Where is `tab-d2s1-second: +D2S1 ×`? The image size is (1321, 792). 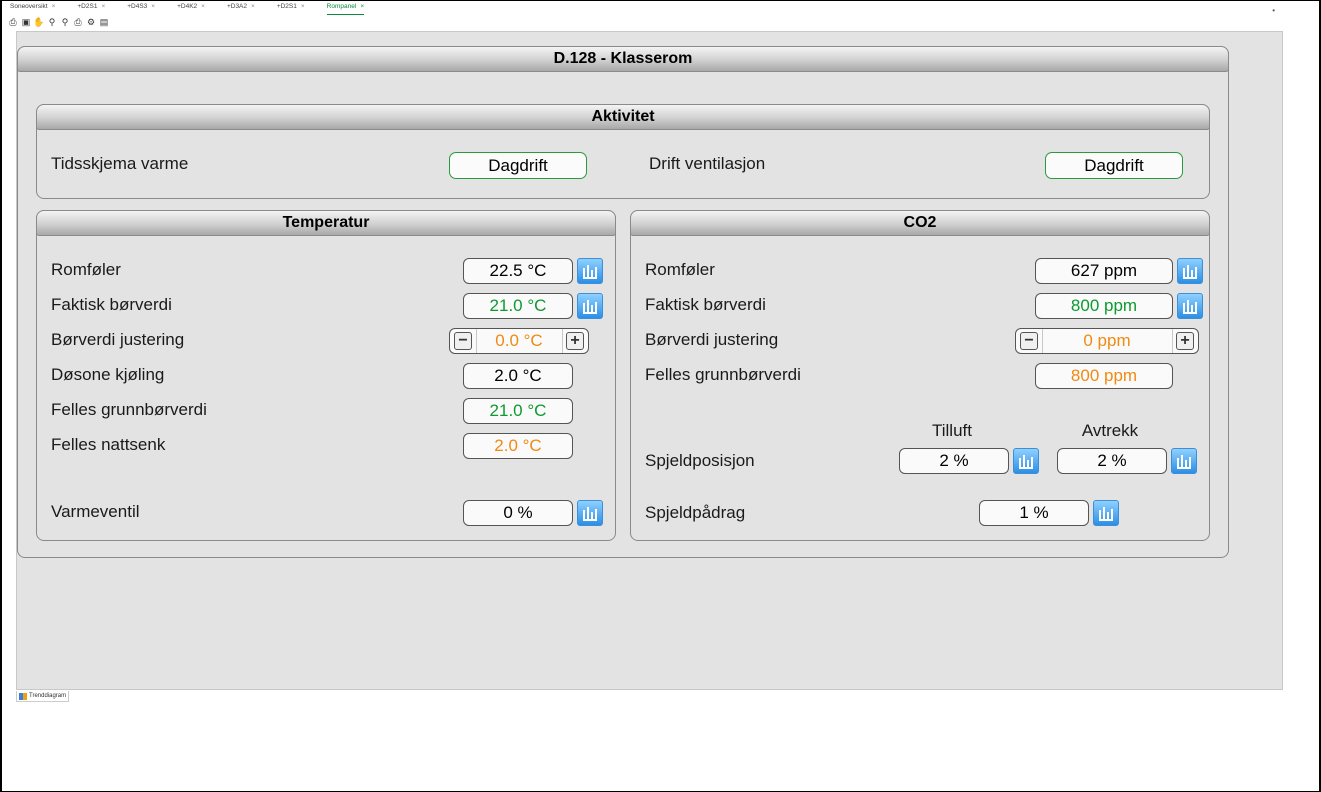
tab-d2s1-second: +D2S1 × is located at coordinates (291, 9).